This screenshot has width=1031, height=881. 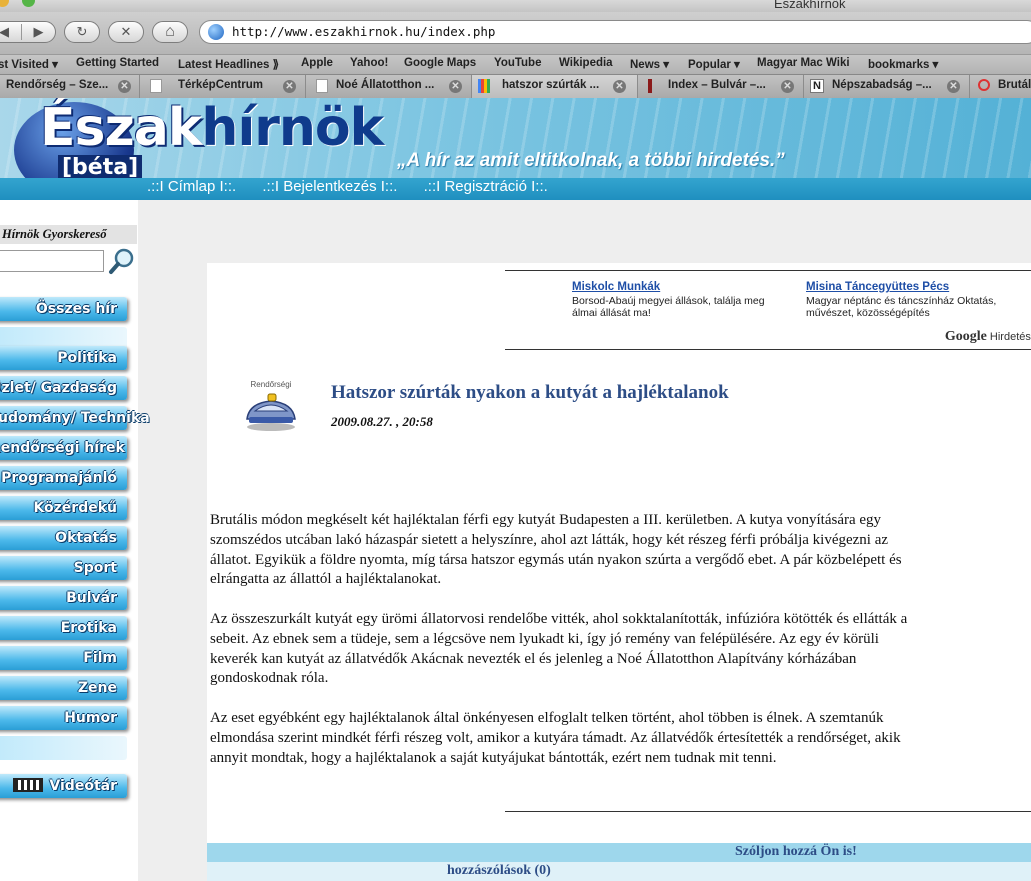 What do you see at coordinates (83, 786) in the screenshot?
I see `menu-videotar-label: Videótár` at bounding box center [83, 786].